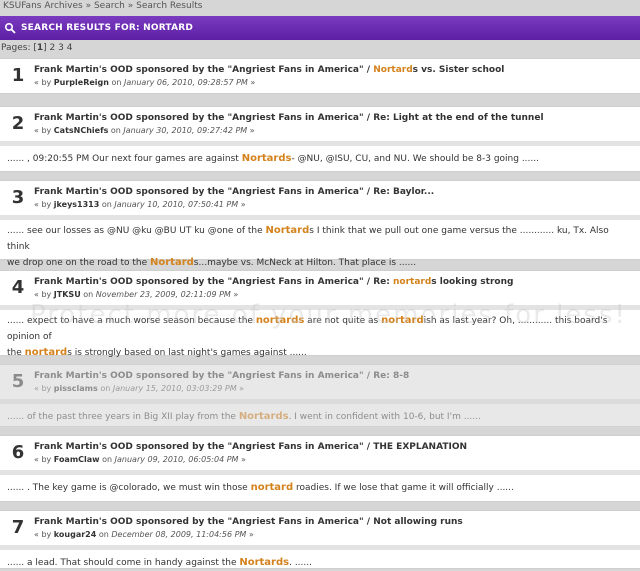  Describe the element at coordinates (18, 381) in the screenshot. I see `result-number: 5` at that location.